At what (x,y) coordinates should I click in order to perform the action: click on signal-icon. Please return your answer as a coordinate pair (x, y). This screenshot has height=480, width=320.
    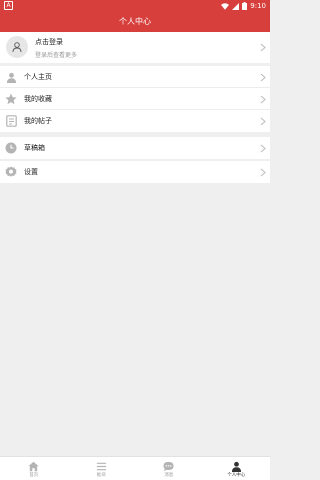
    Looking at the image, I should click on (236, 6).